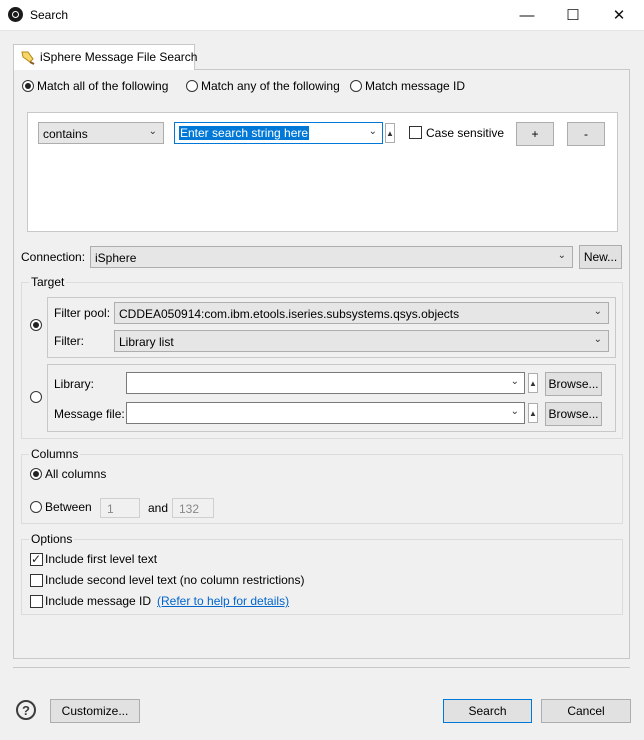  I want to click on library-history-spinner: ▲, so click(533, 383).